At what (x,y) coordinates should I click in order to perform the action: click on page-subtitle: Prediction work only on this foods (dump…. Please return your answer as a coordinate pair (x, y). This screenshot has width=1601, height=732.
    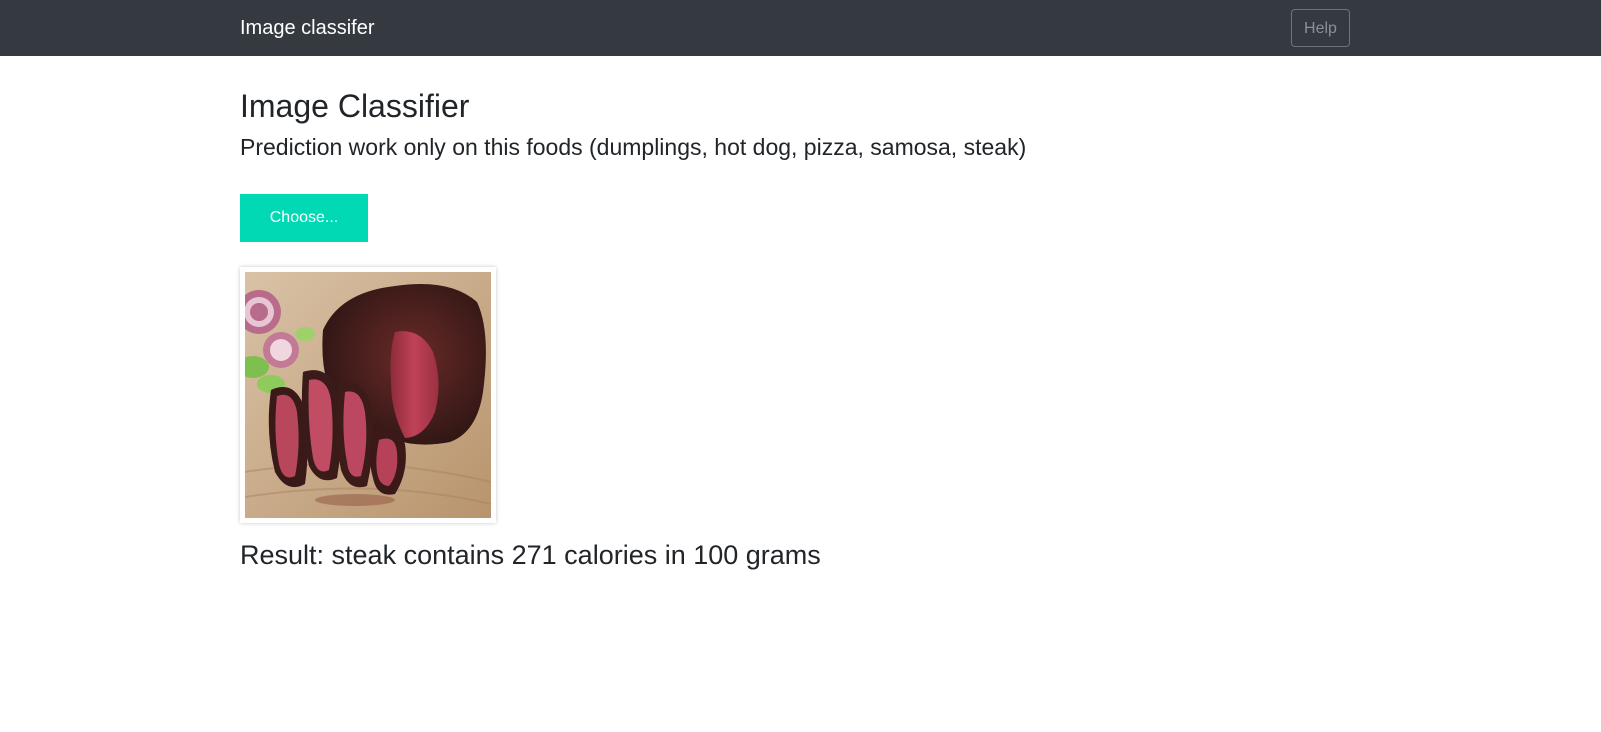
    Looking at the image, I should click on (633, 147).